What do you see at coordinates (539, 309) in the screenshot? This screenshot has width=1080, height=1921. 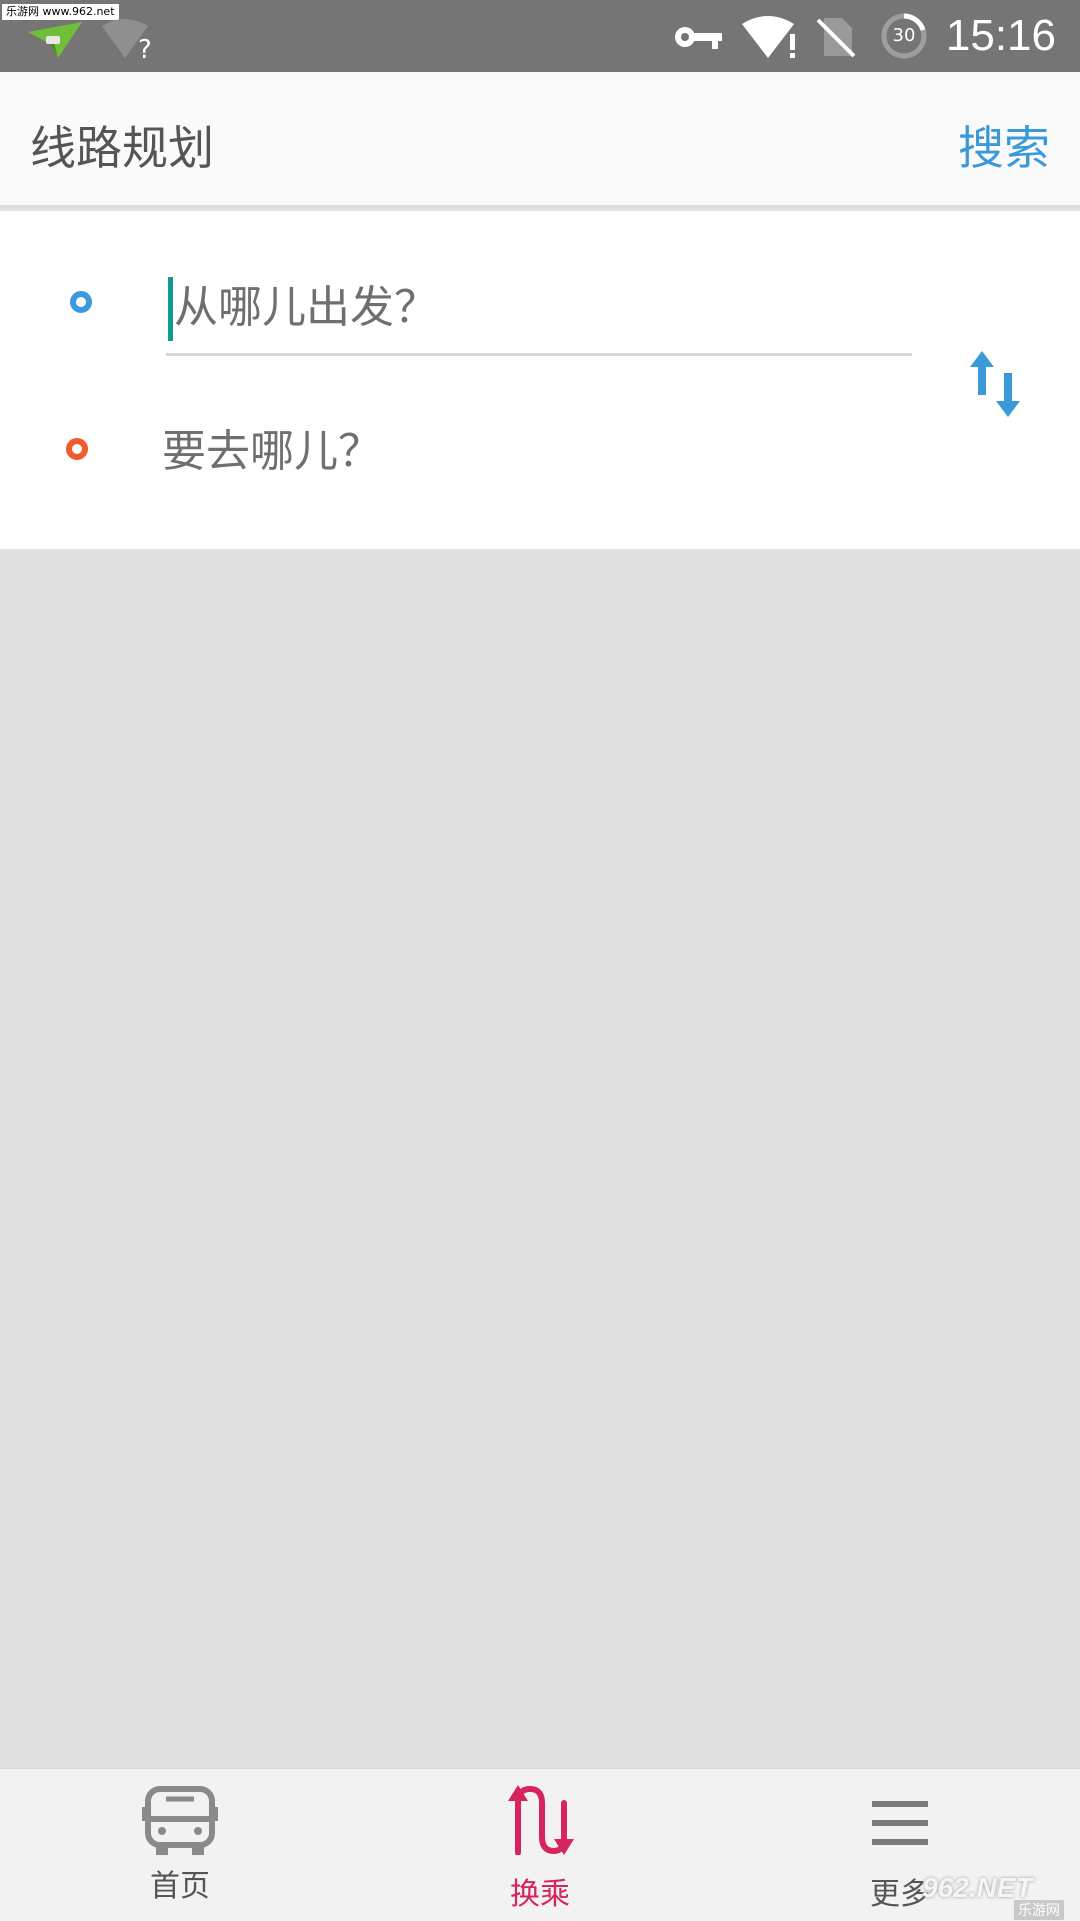 I see `start-location-input: 从哪儿出发？` at bounding box center [539, 309].